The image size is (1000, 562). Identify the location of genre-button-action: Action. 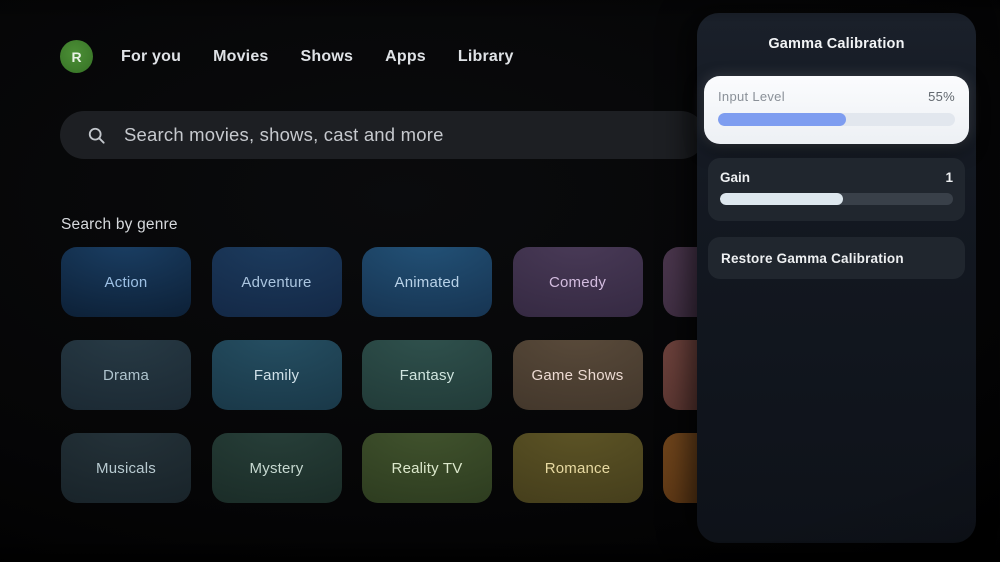
(126, 282).